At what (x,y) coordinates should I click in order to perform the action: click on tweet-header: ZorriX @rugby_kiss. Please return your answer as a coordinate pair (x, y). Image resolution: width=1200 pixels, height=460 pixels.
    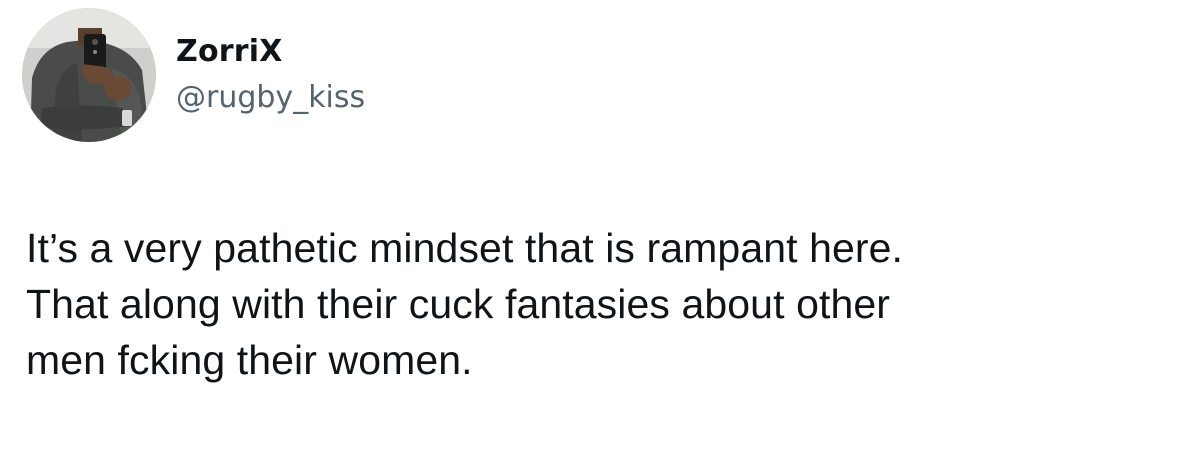
    Looking at the image, I should click on (193, 75).